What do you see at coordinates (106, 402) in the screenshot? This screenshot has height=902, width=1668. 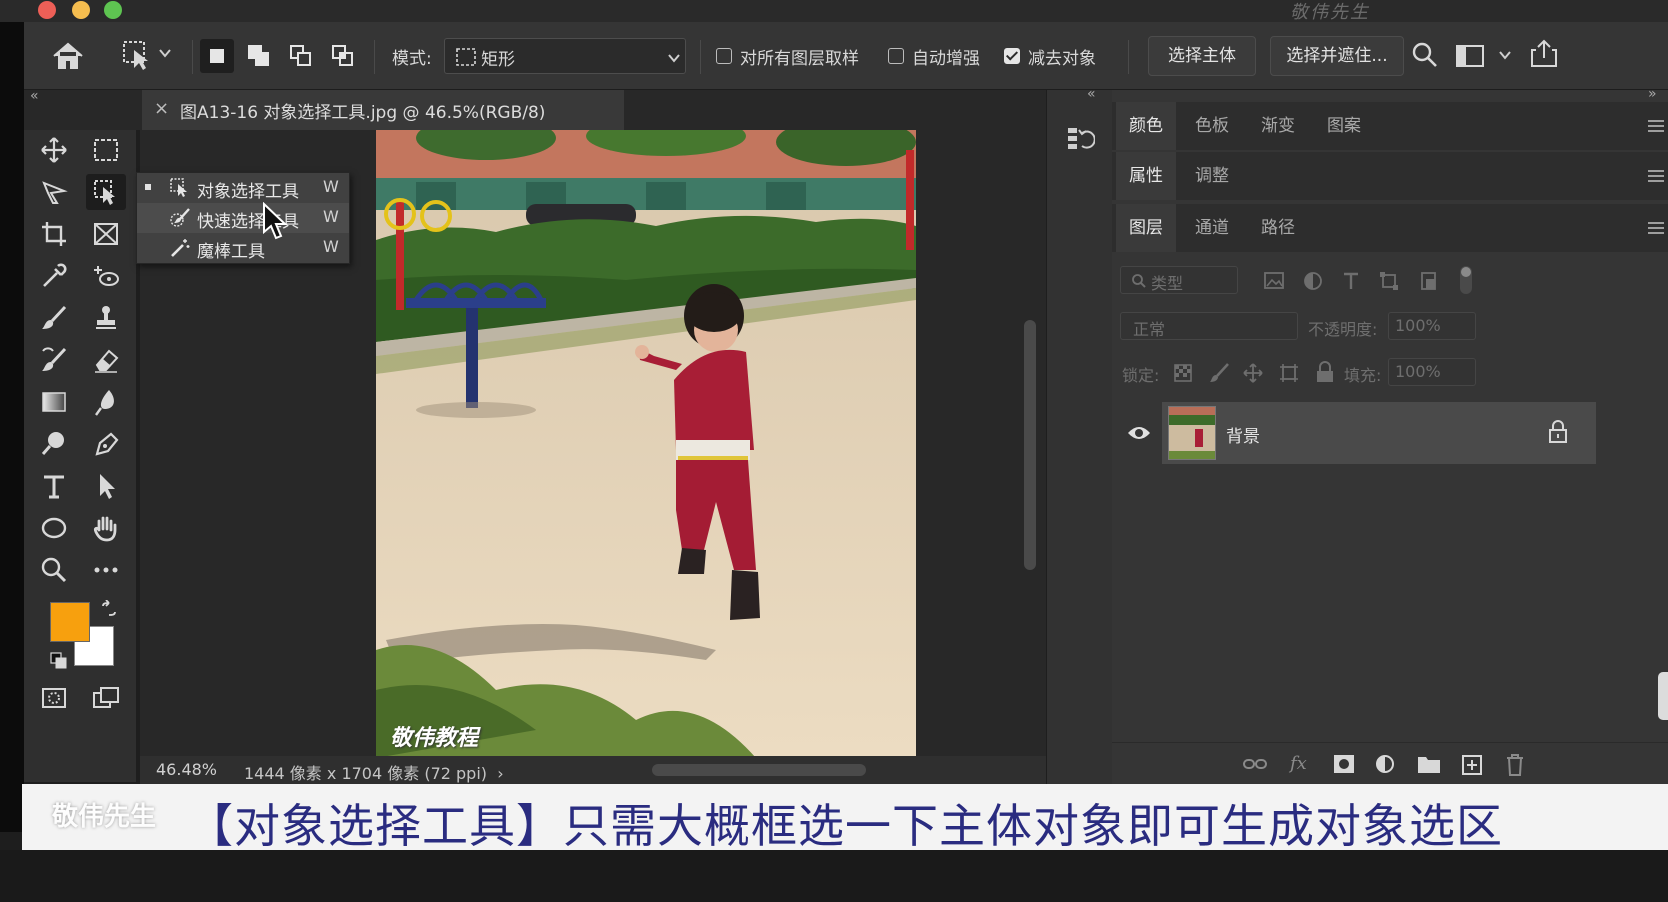 I see `blur-tool-icon` at bounding box center [106, 402].